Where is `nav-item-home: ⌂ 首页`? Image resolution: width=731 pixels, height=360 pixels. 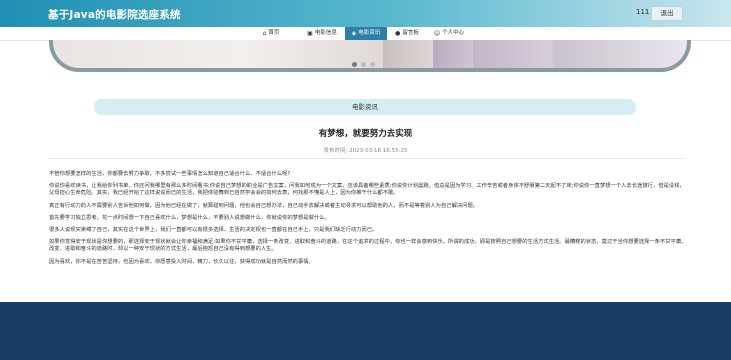 nav-item-home: ⌂ 首页 is located at coordinates (271, 33).